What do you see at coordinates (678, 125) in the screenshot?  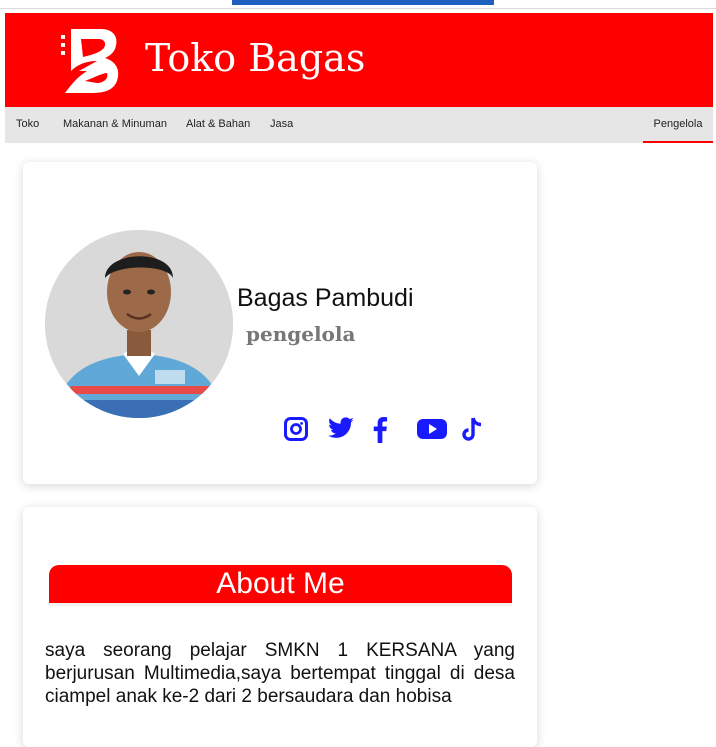 I see `nav-item-pengelola: Pengelola` at bounding box center [678, 125].